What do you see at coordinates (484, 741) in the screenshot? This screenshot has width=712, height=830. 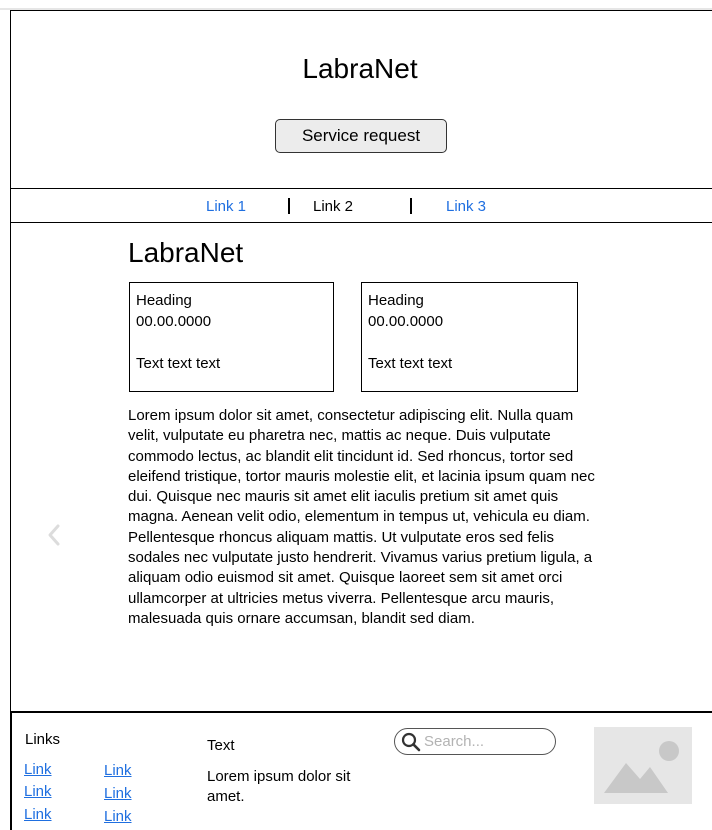 I see `search-input` at bounding box center [484, 741].